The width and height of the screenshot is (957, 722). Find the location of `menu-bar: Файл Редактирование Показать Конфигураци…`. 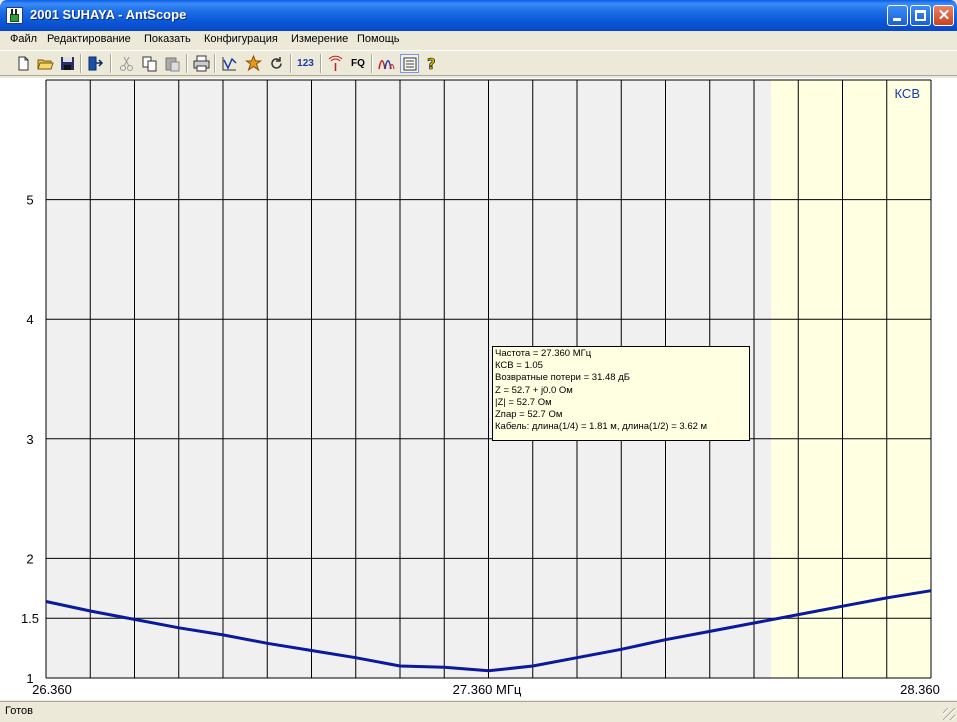

menu-bar: Файл Редактирование Показать Конфигураци… is located at coordinates (478, 40).